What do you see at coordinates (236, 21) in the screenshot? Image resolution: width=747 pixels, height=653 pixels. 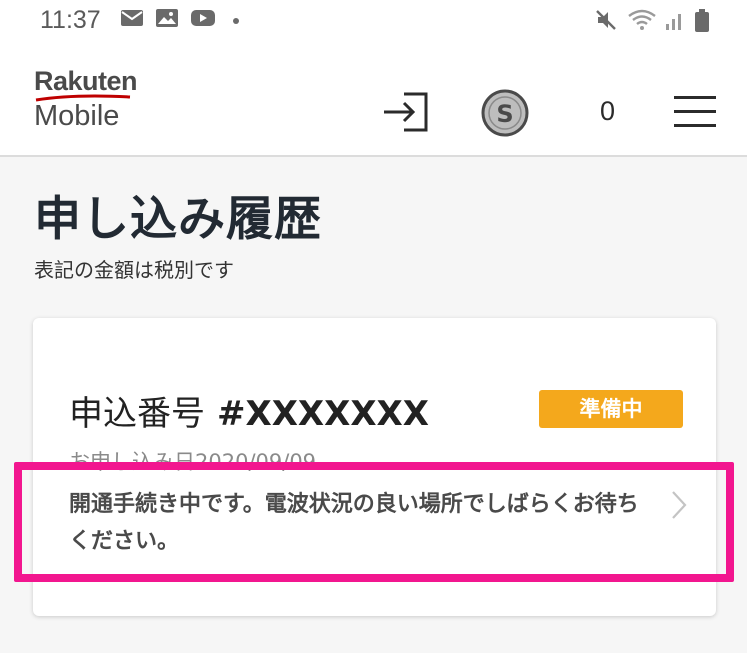 I see `notification-dot` at bounding box center [236, 21].